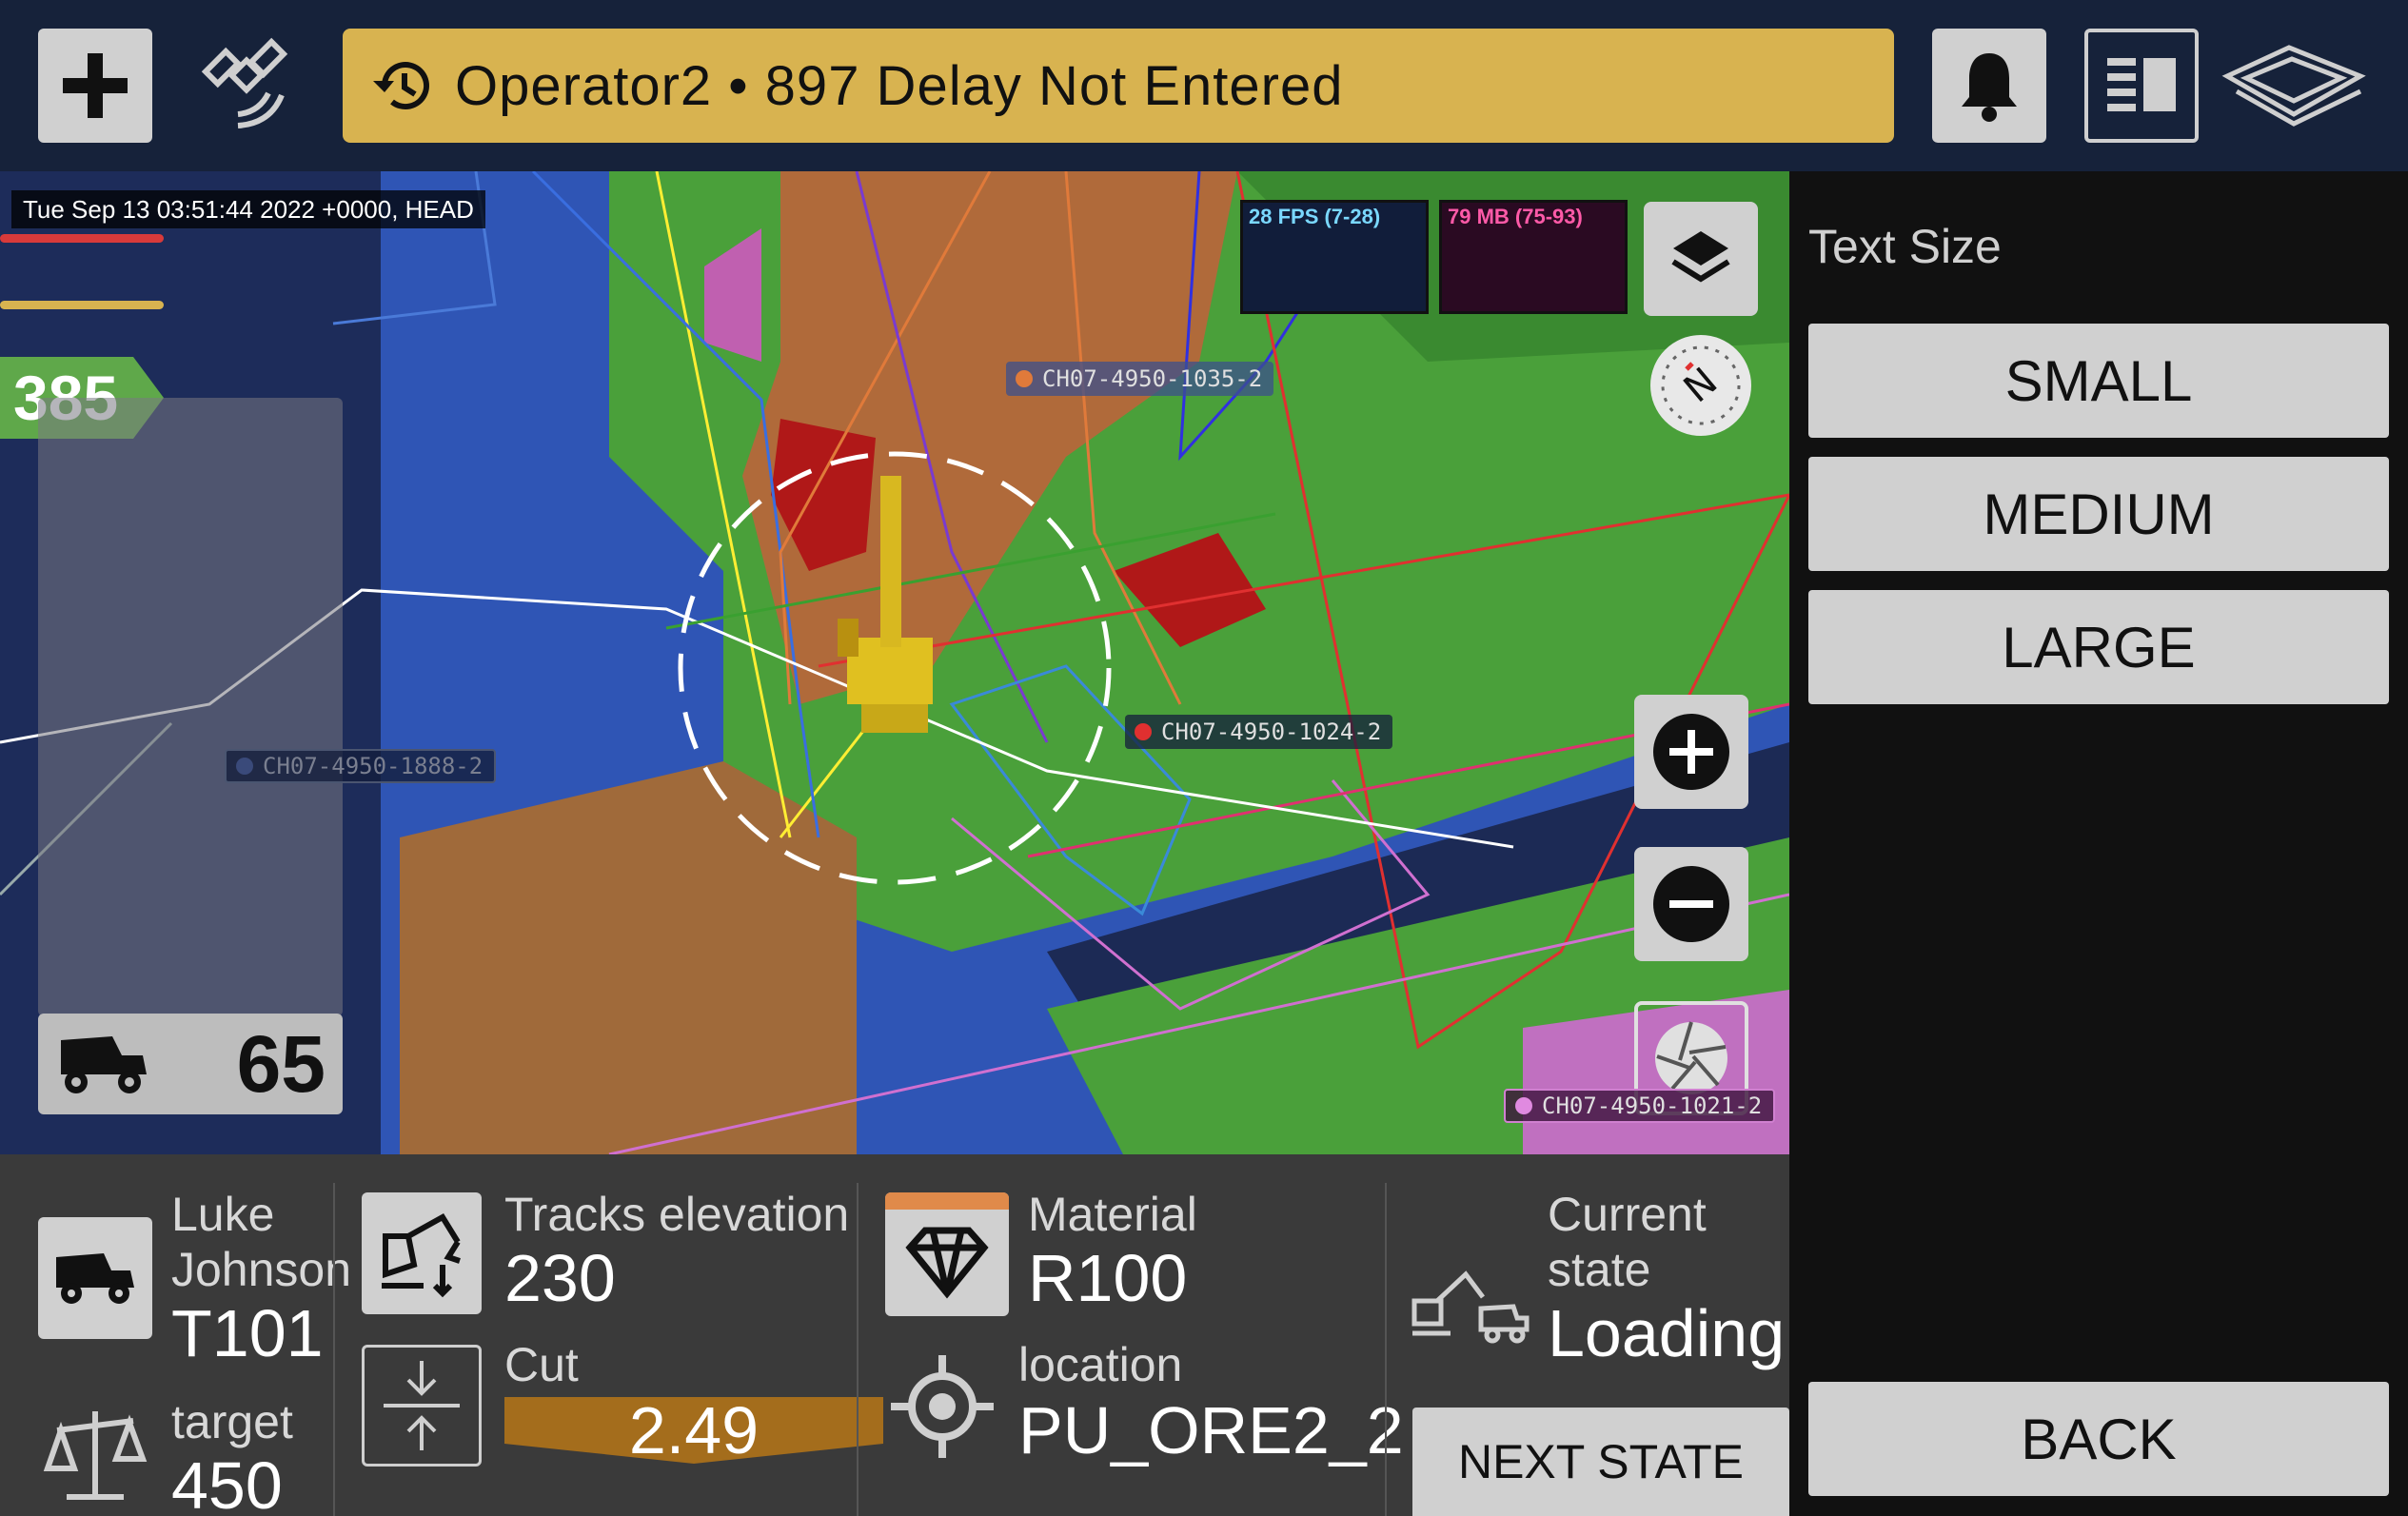 This screenshot has height=1516, width=2408. What do you see at coordinates (2098, 381) in the screenshot?
I see `text-size-small-button: SMALL` at bounding box center [2098, 381].